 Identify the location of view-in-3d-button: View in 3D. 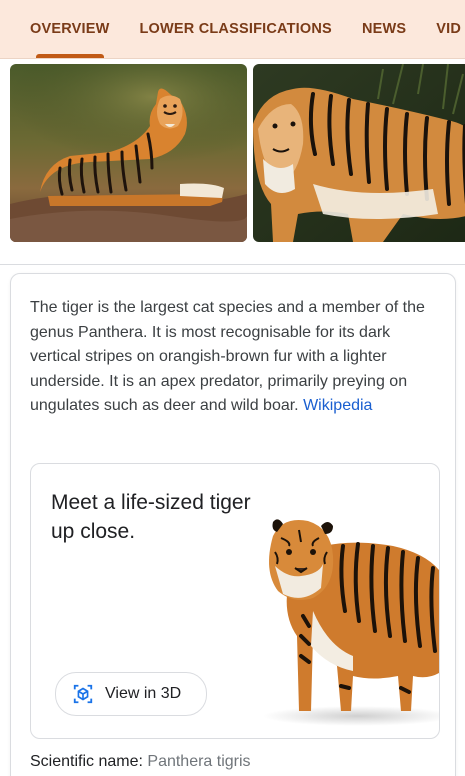
(131, 694).